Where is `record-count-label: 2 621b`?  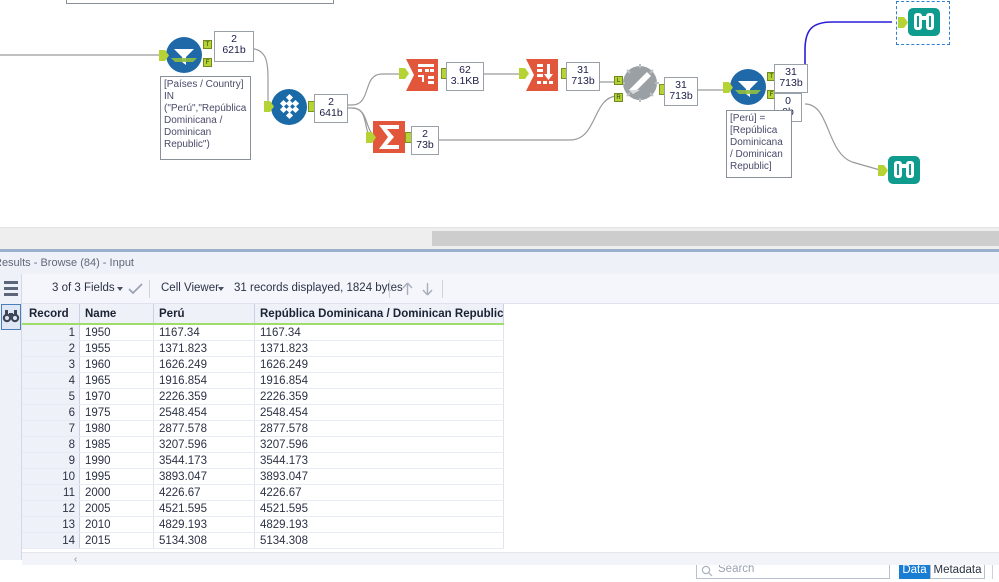
record-count-label: 2 621b is located at coordinates (234, 46).